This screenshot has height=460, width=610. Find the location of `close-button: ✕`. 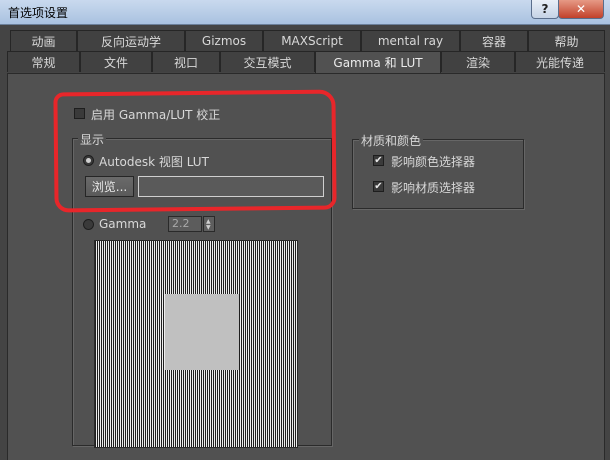

close-button: ✕ is located at coordinates (581, 9).